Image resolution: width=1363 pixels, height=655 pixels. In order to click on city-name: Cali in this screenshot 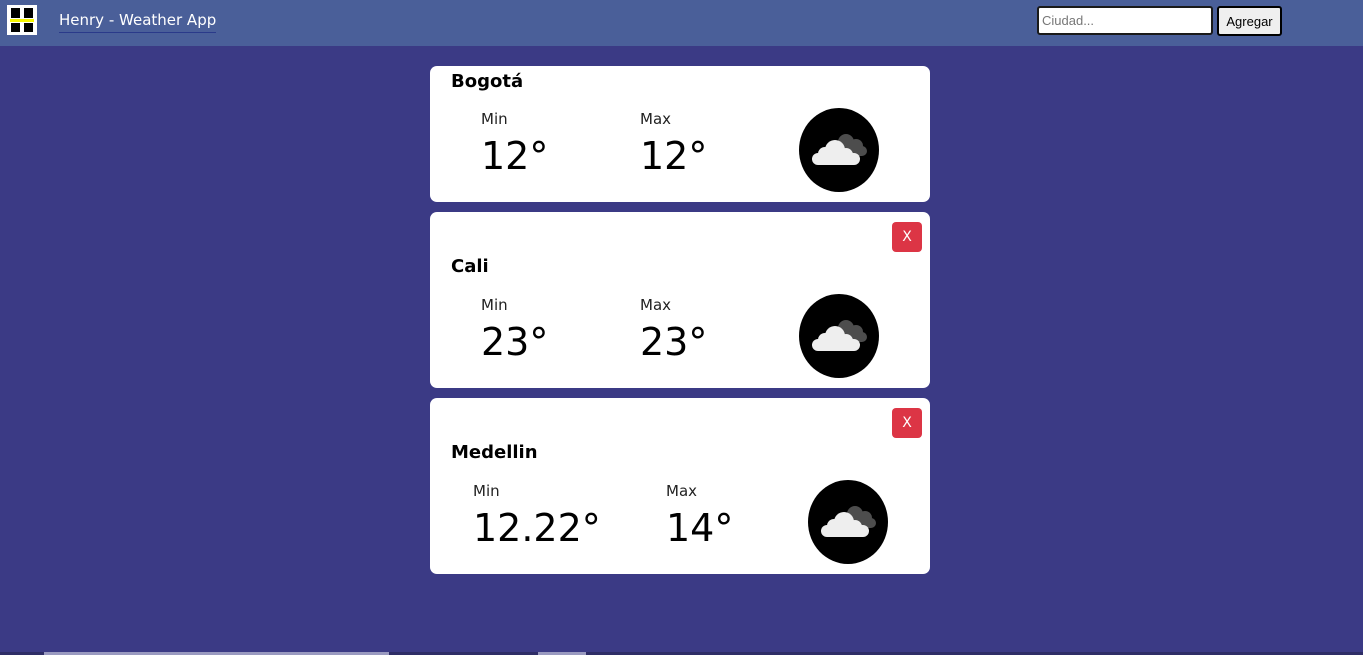, I will do `click(470, 266)`.